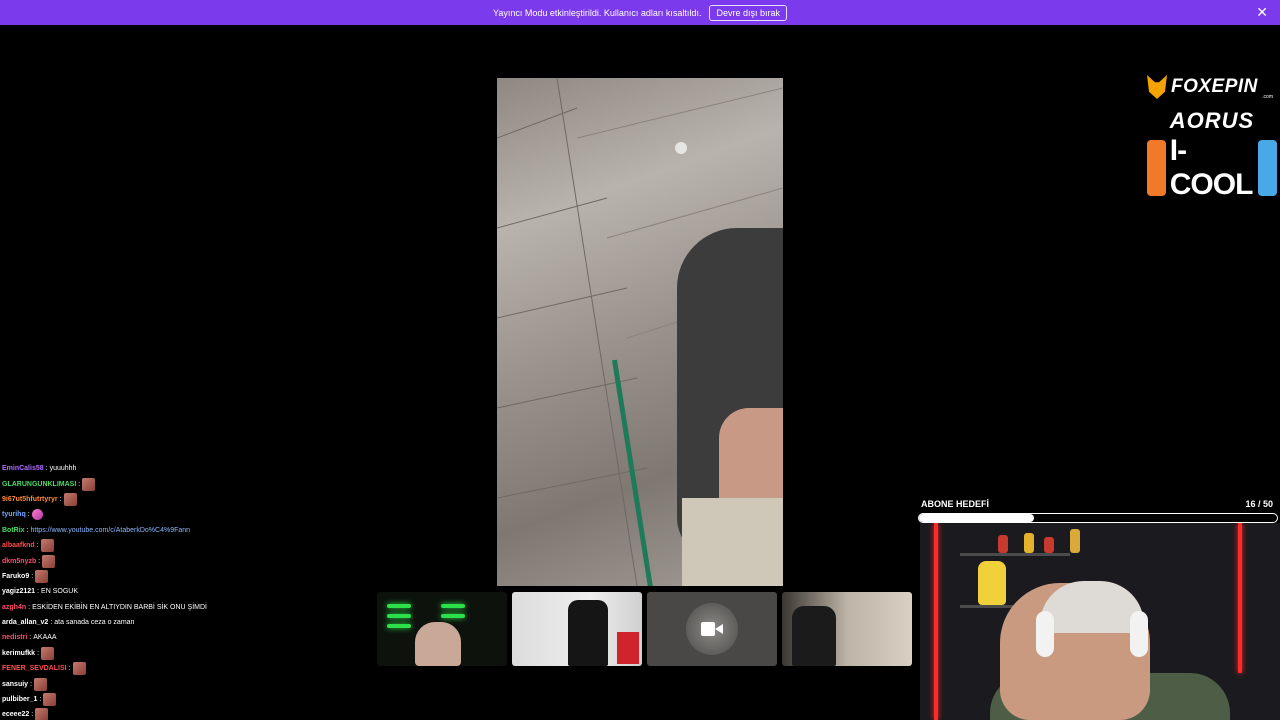 The width and height of the screenshot is (1280, 720). Describe the element at coordinates (748, 12) in the screenshot. I see `disable-streamer-mode-button: Devre dışı bırak` at that location.